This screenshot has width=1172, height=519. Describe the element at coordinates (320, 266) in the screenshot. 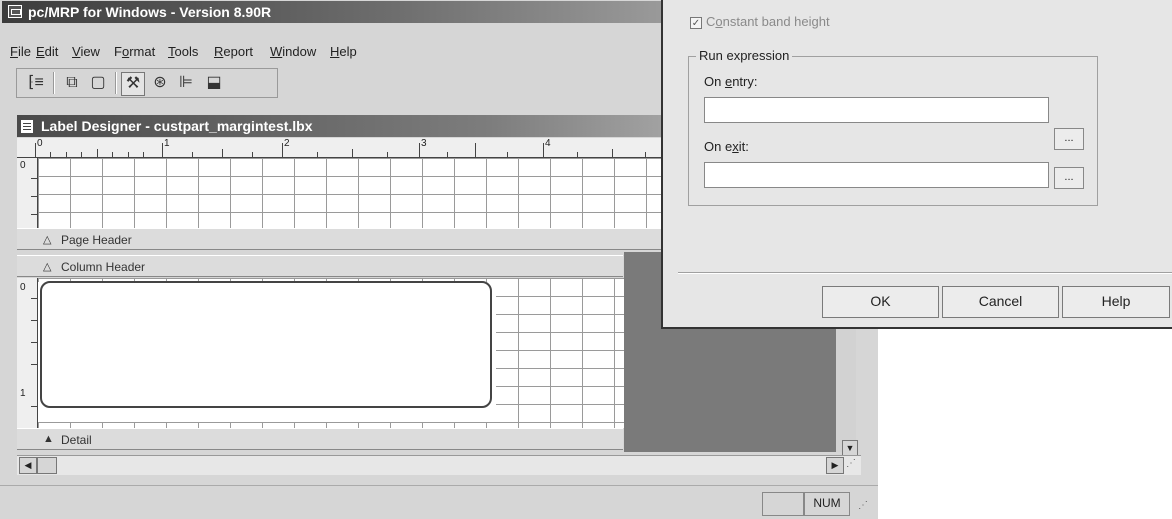

I see `band-column-header: △ Column Header` at that location.